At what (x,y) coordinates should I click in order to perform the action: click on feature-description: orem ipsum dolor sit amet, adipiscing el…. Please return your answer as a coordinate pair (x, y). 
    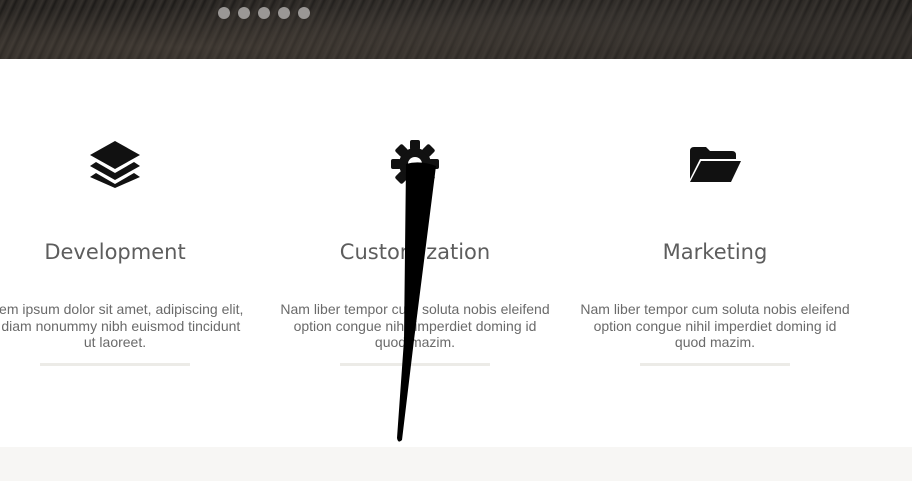
    Looking at the image, I should click on (125, 326).